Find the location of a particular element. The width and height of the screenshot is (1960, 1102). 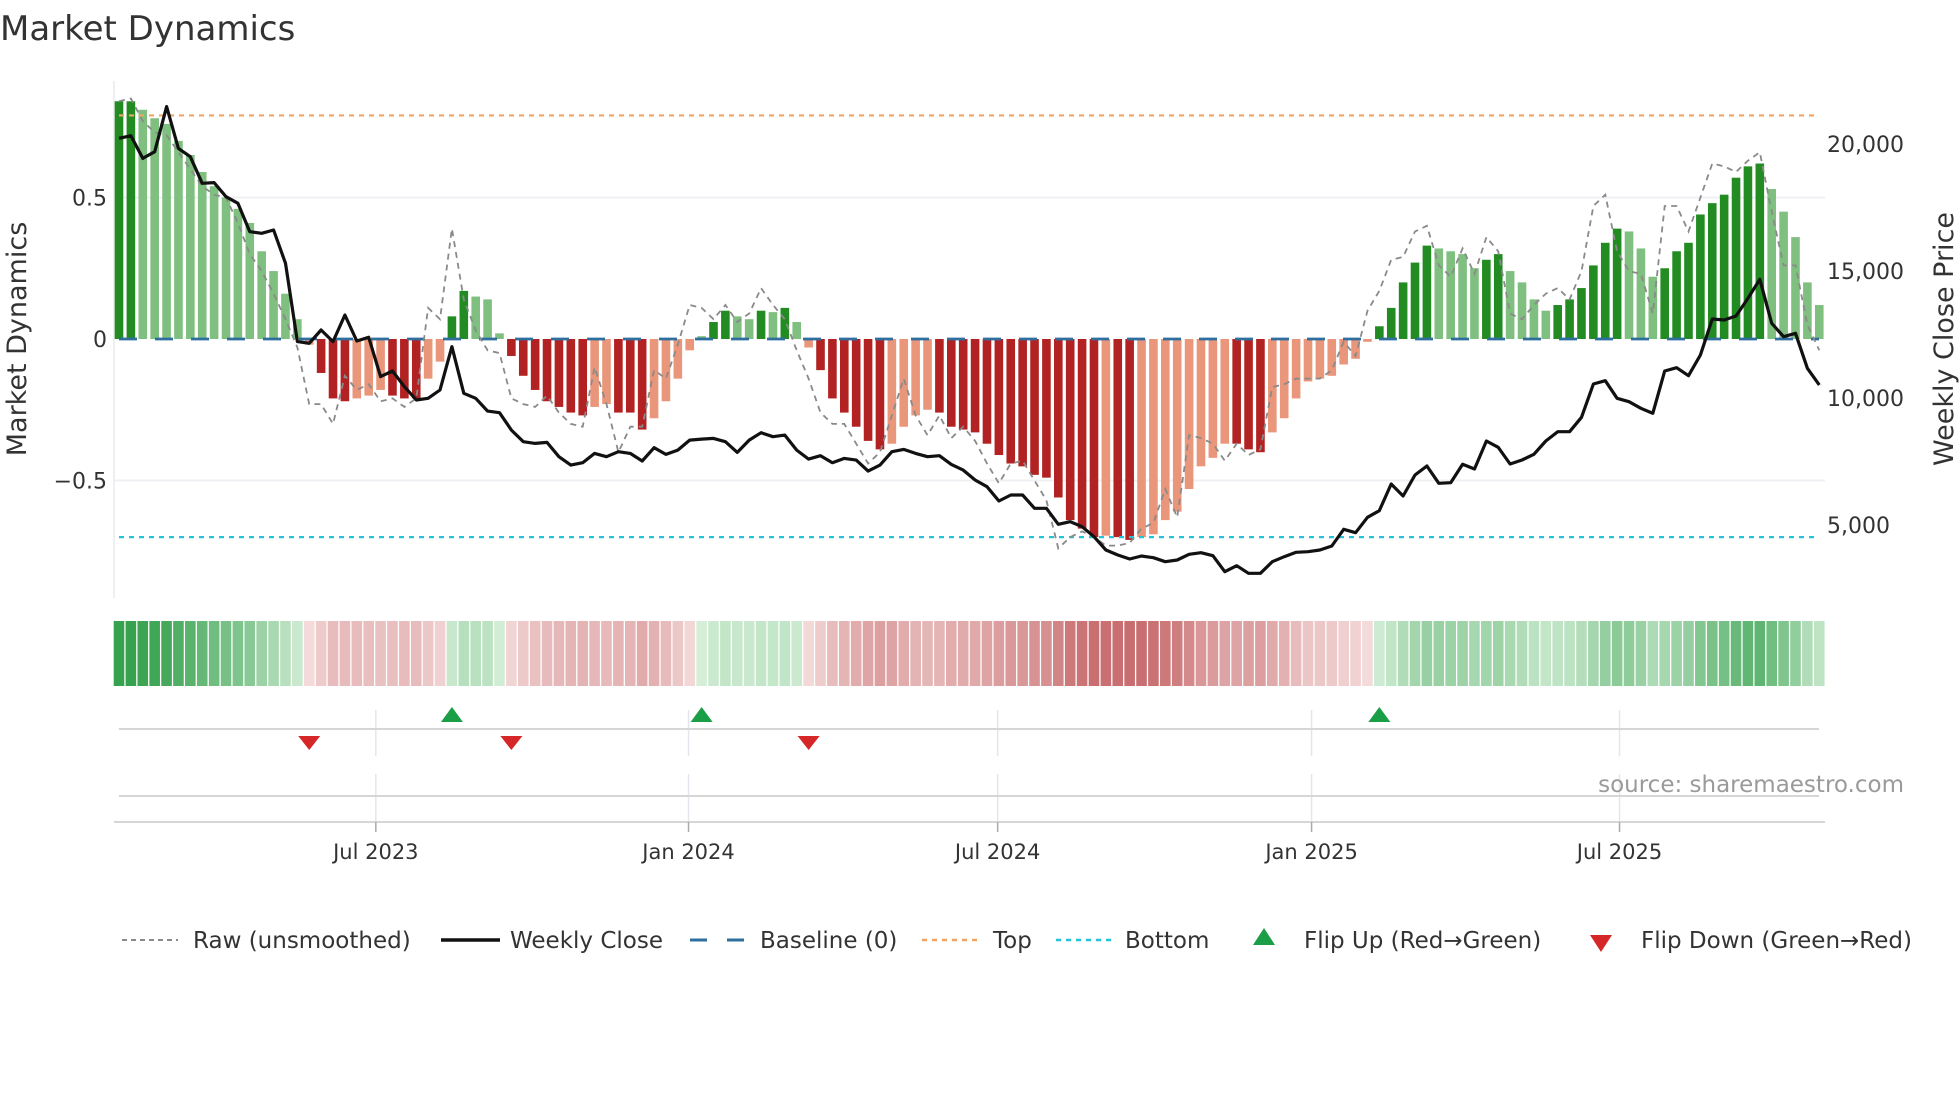

left-axis-ticks: 0.5 0 −0.5 is located at coordinates (80, 341).